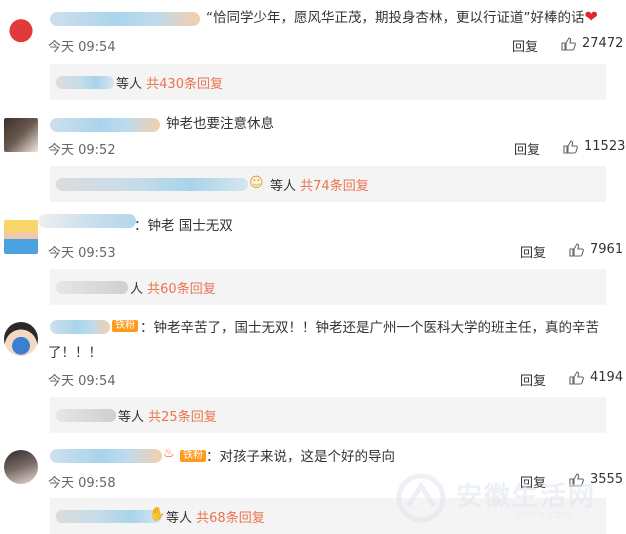 This screenshot has width=626, height=534. What do you see at coordinates (82, 150) in the screenshot?
I see `comment-time: 今天 09:52` at bounding box center [82, 150].